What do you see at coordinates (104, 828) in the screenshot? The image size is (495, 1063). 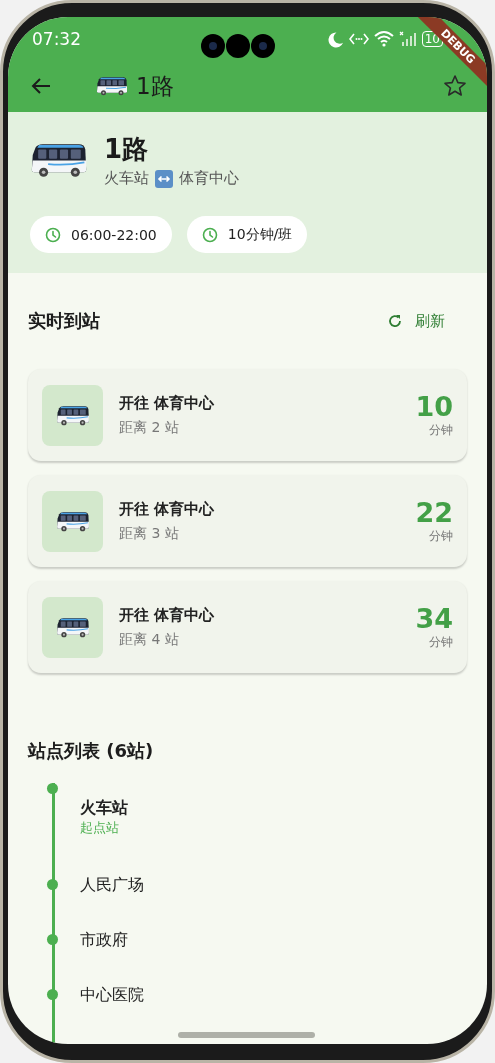 I see `stop-tag: 起点站` at bounding box center [104, 828].